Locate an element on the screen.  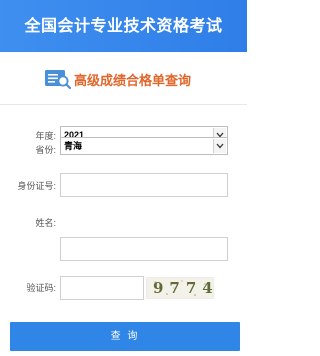
chevron-down-icon is located at coordinates (220, 146).